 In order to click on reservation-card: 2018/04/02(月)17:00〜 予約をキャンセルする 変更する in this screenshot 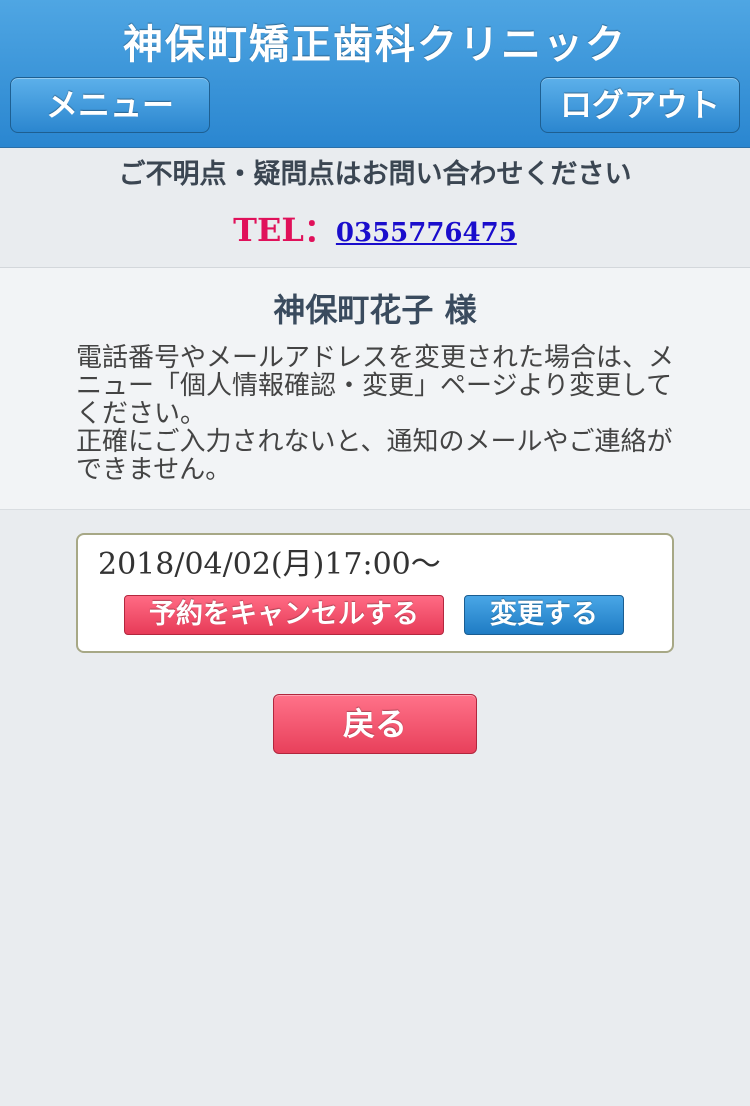, I will do `click(375, 593)`.